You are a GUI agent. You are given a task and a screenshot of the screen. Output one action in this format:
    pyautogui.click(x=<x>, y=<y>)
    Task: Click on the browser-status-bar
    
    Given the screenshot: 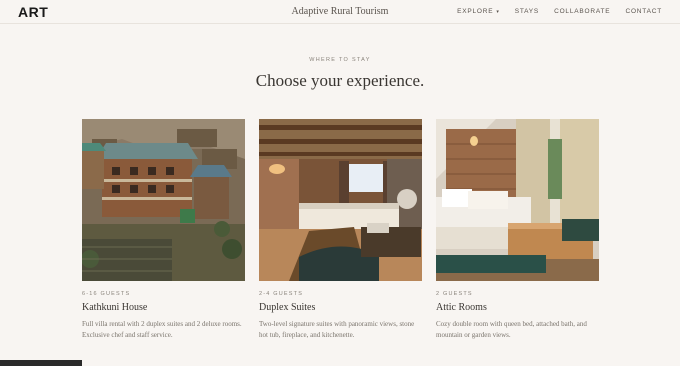 What is the action you would take?
    pyautogui.click(x=41, y=363)
    